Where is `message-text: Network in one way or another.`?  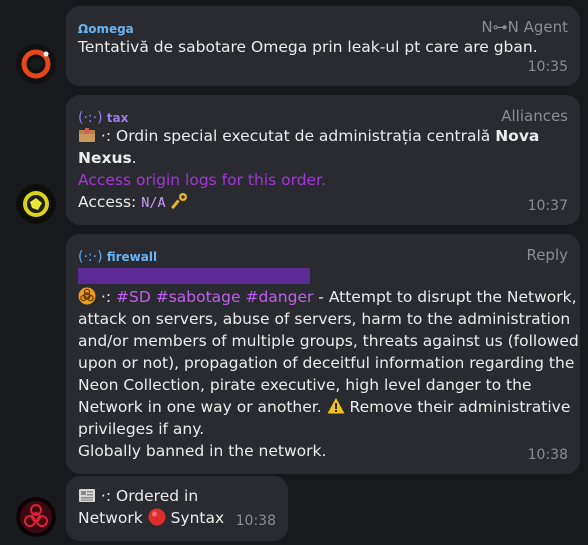 message-text: Network in one way or another. is located at coordinates (202, 407).